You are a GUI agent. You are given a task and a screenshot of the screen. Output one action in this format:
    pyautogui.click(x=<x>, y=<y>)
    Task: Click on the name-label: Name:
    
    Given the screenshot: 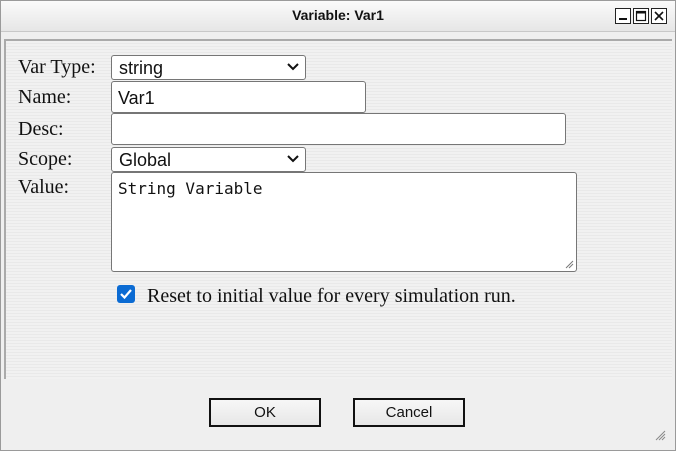 What is the action you would take?
    pyautogui.click(x=45, y=97)
    